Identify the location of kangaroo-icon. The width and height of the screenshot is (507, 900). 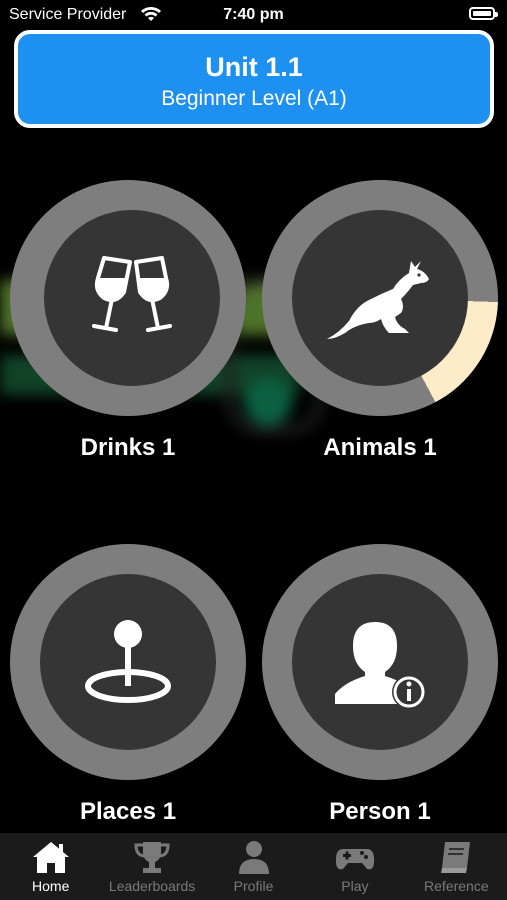
(378, 300).